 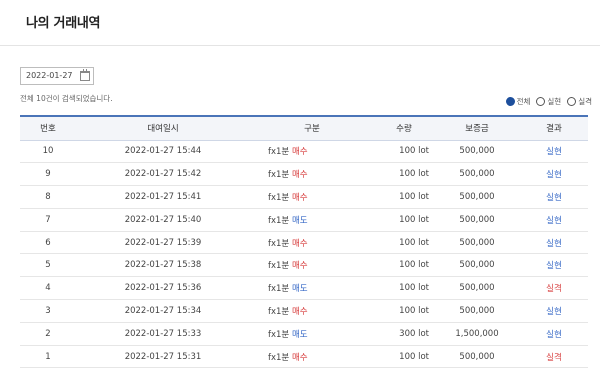 I want to click on cell-no: 9, so click(x=48, y=174).